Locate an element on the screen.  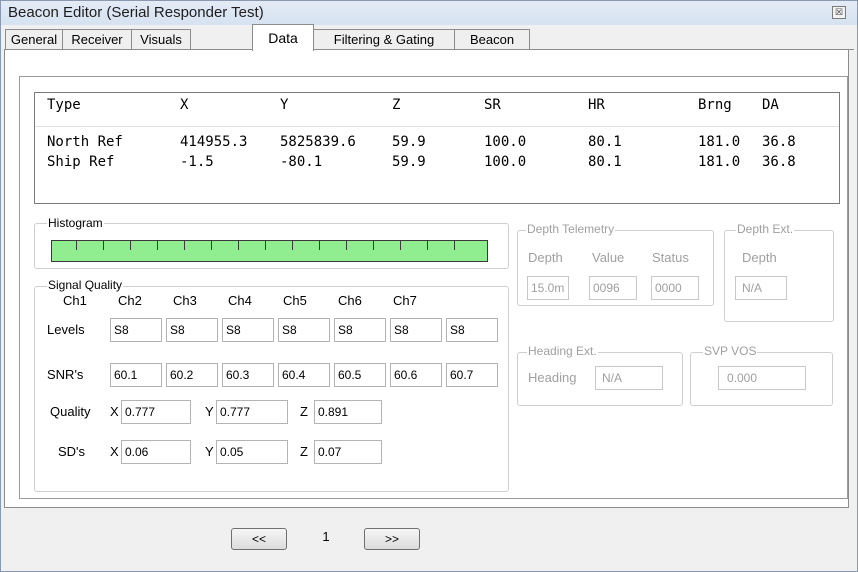
depth-telemetry-status-label: Status is located at coordinates (670, 257).